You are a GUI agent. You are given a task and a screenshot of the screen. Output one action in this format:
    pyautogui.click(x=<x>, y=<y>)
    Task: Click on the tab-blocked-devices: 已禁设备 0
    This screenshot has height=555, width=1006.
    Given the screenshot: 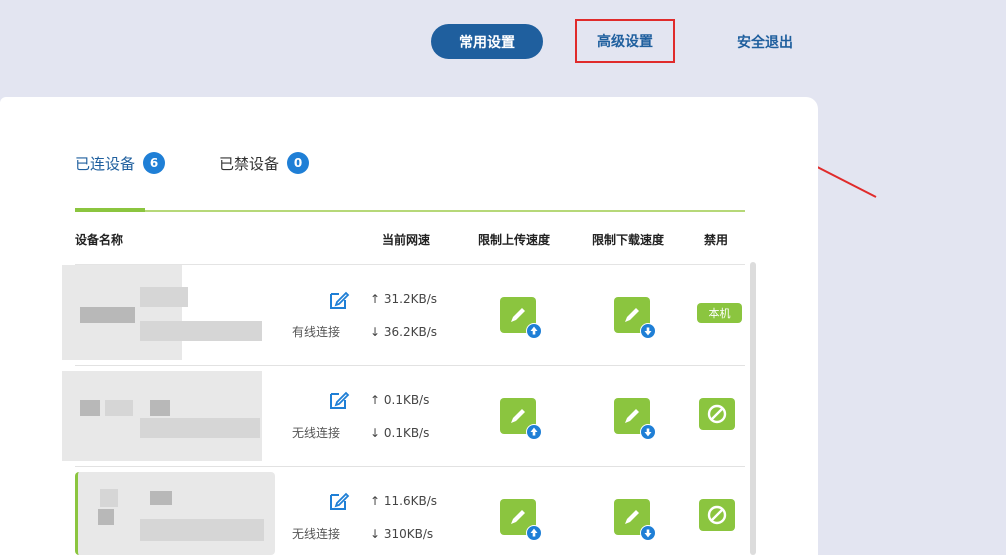 What is the action you would take?
    pyautogui.click(x=264, y=163)
    